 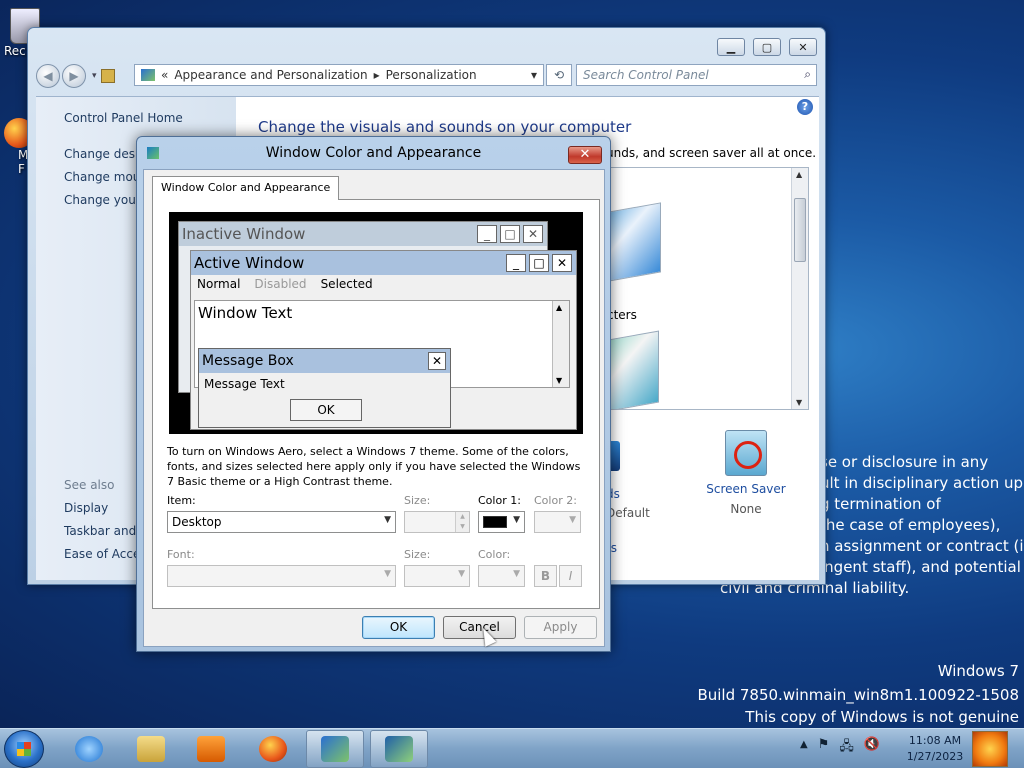 I want to click on tab-window-color: Window Color and Appearance, so click(x=246, y=188).